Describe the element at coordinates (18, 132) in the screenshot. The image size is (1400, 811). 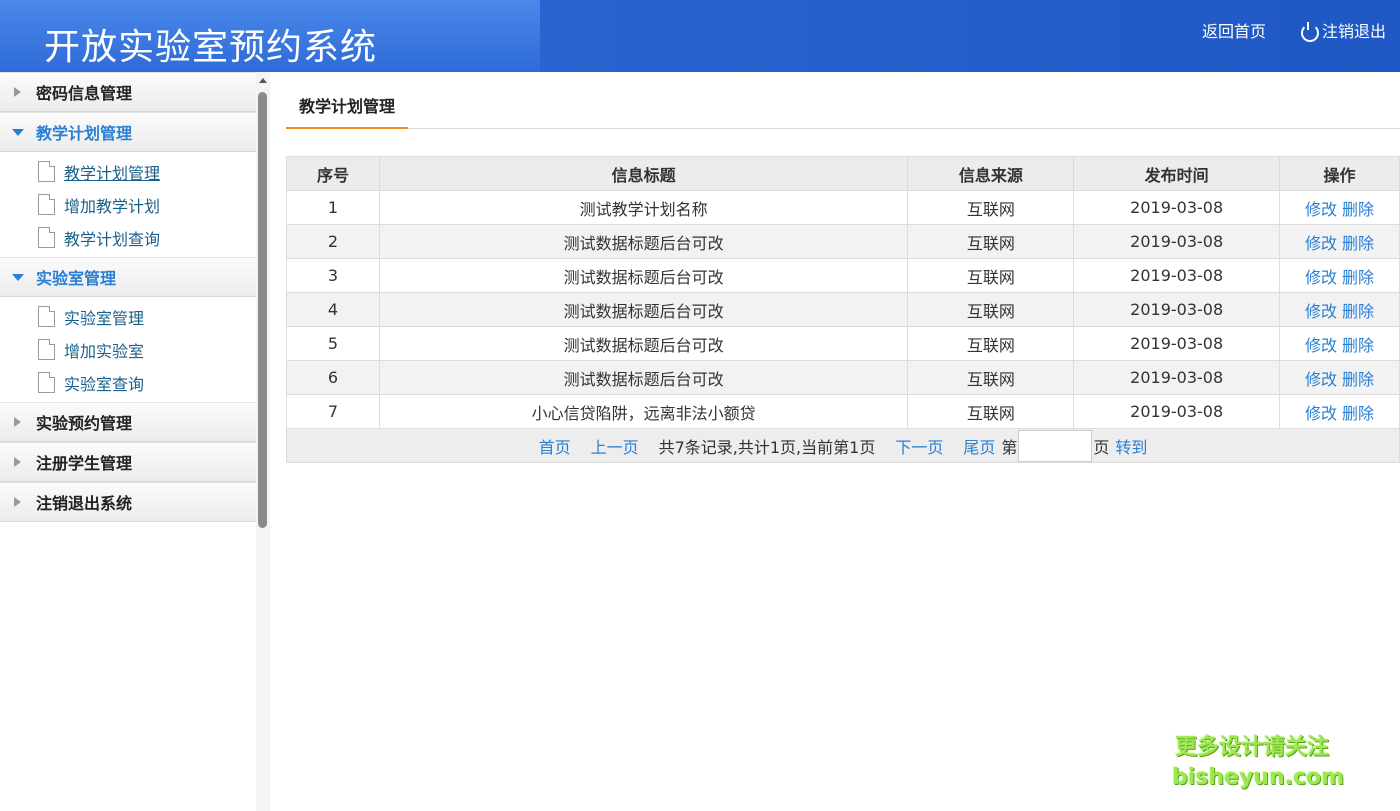
I see `triangle-down-icon` at that location.